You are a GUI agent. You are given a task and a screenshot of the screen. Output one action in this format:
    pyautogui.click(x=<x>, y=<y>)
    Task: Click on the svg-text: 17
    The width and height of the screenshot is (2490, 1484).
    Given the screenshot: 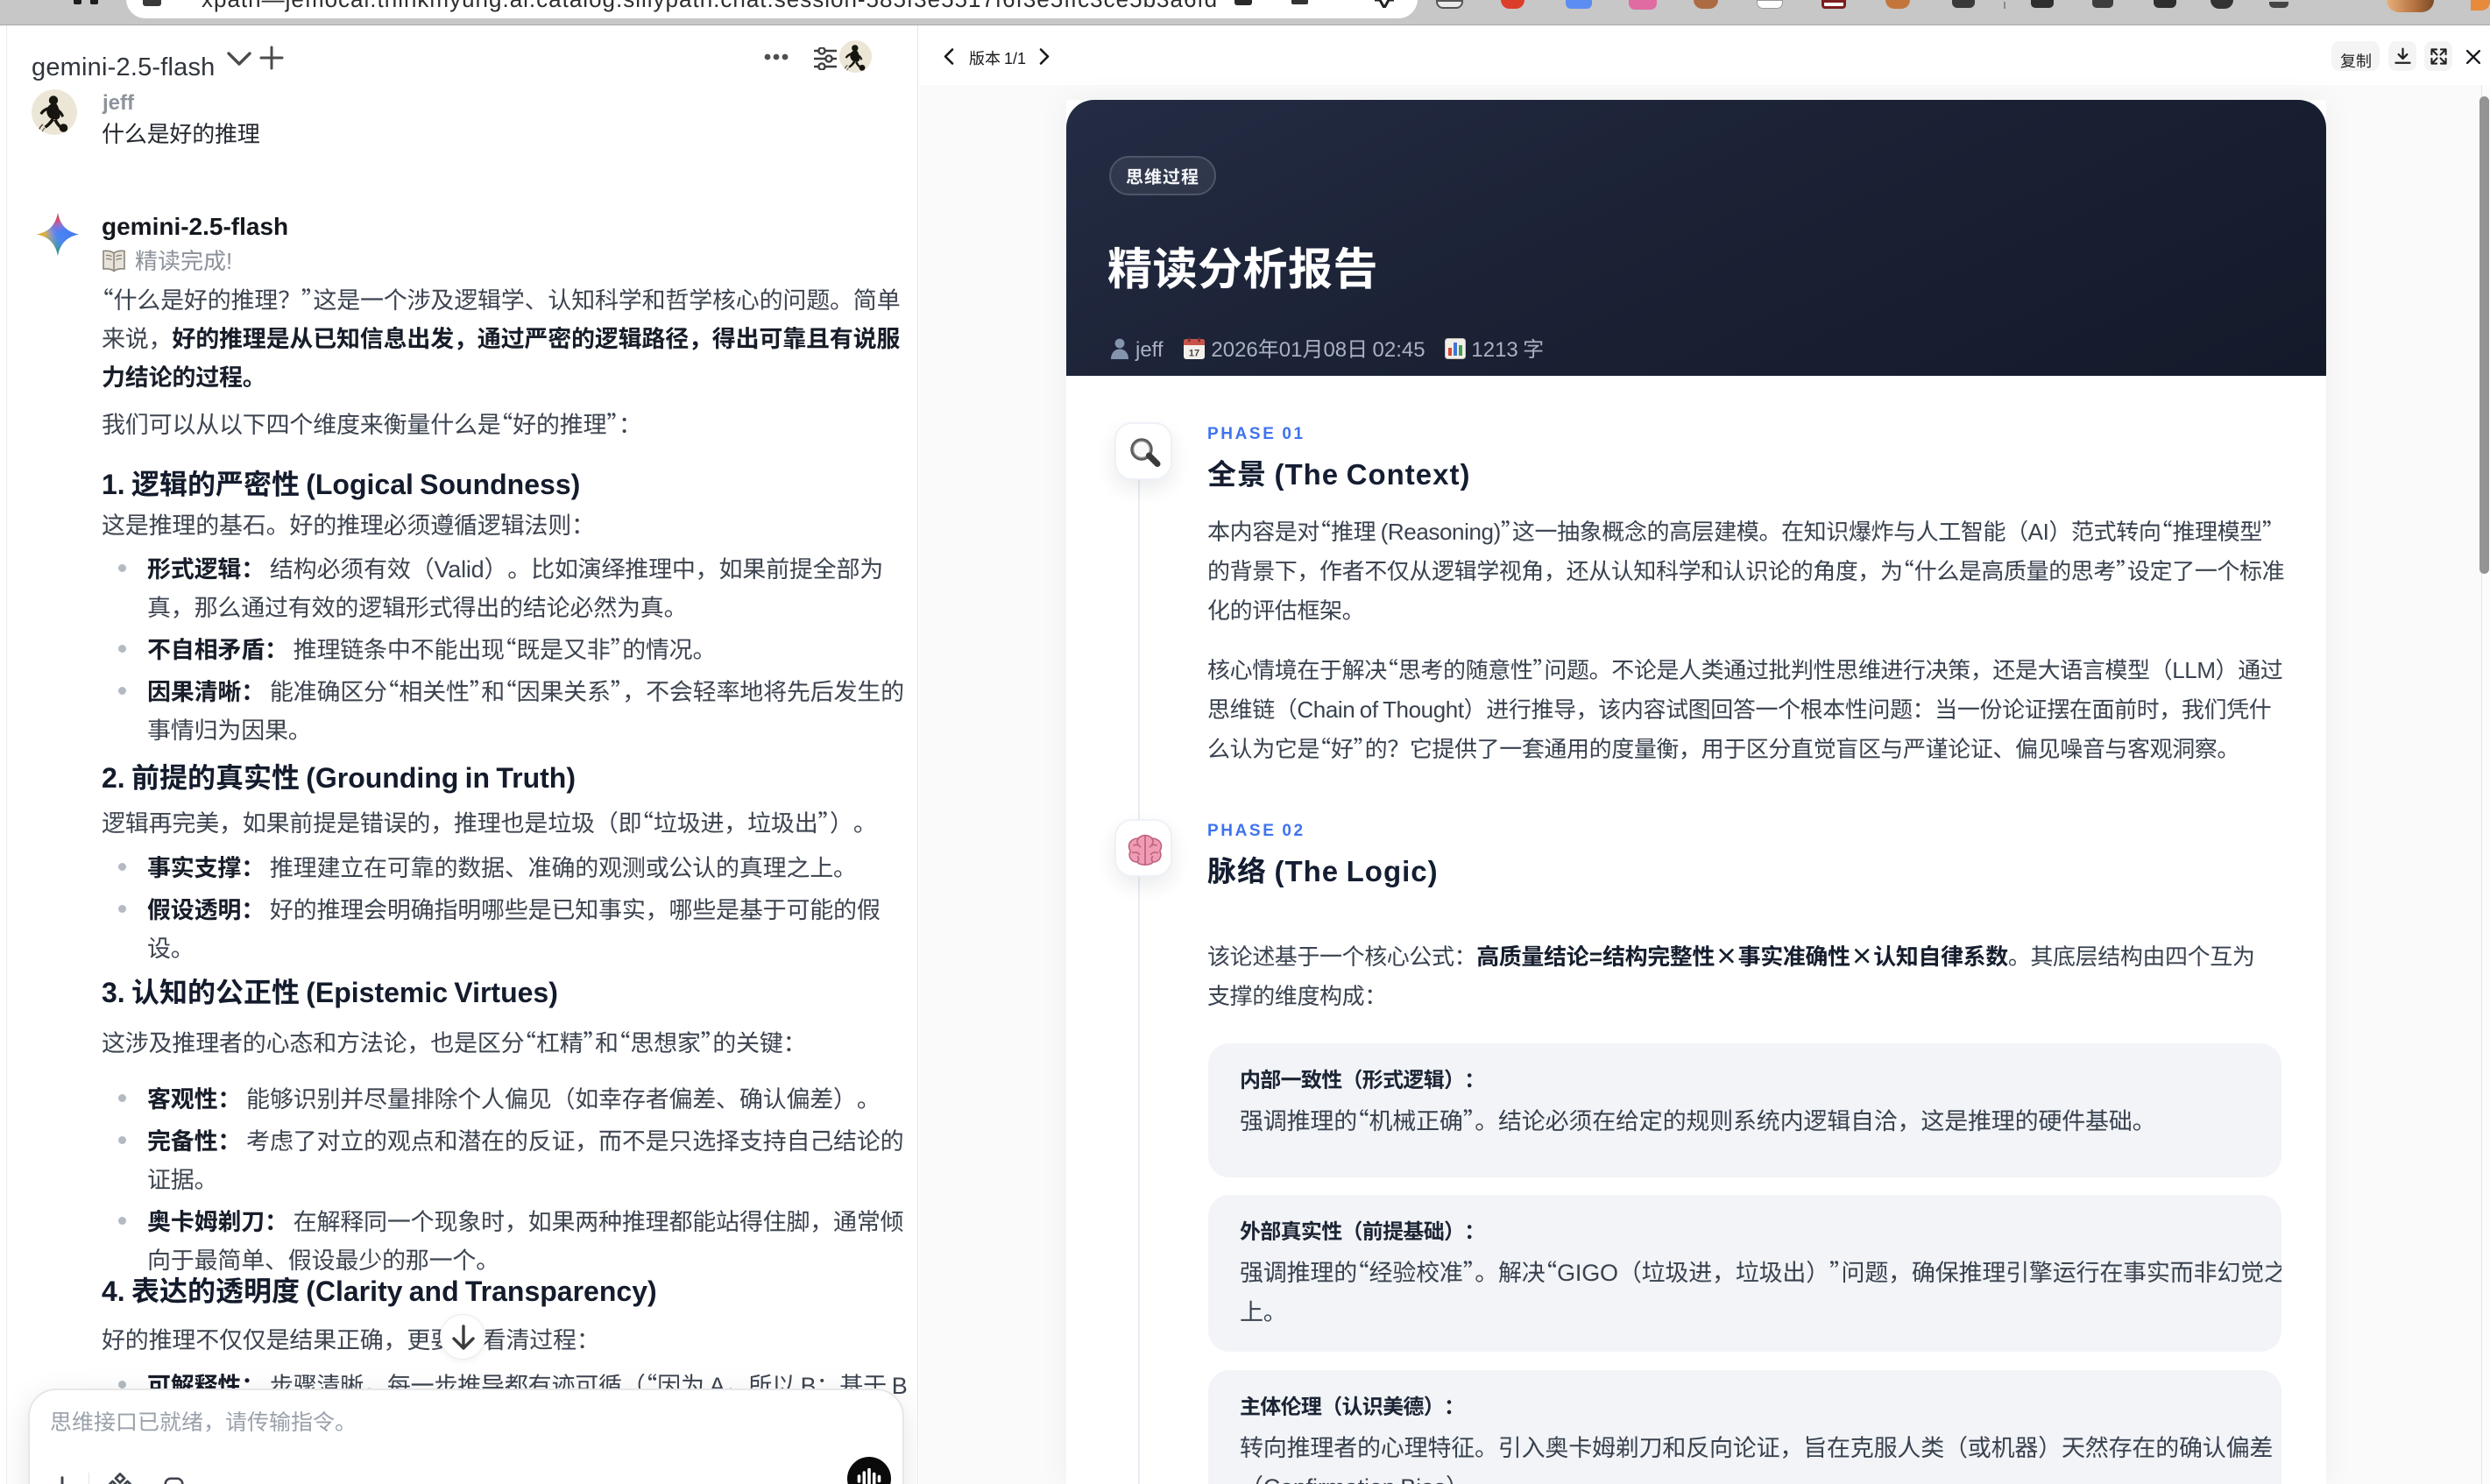 What is the action you would take?
    pyautogui.click(x=1194, y=353)
    